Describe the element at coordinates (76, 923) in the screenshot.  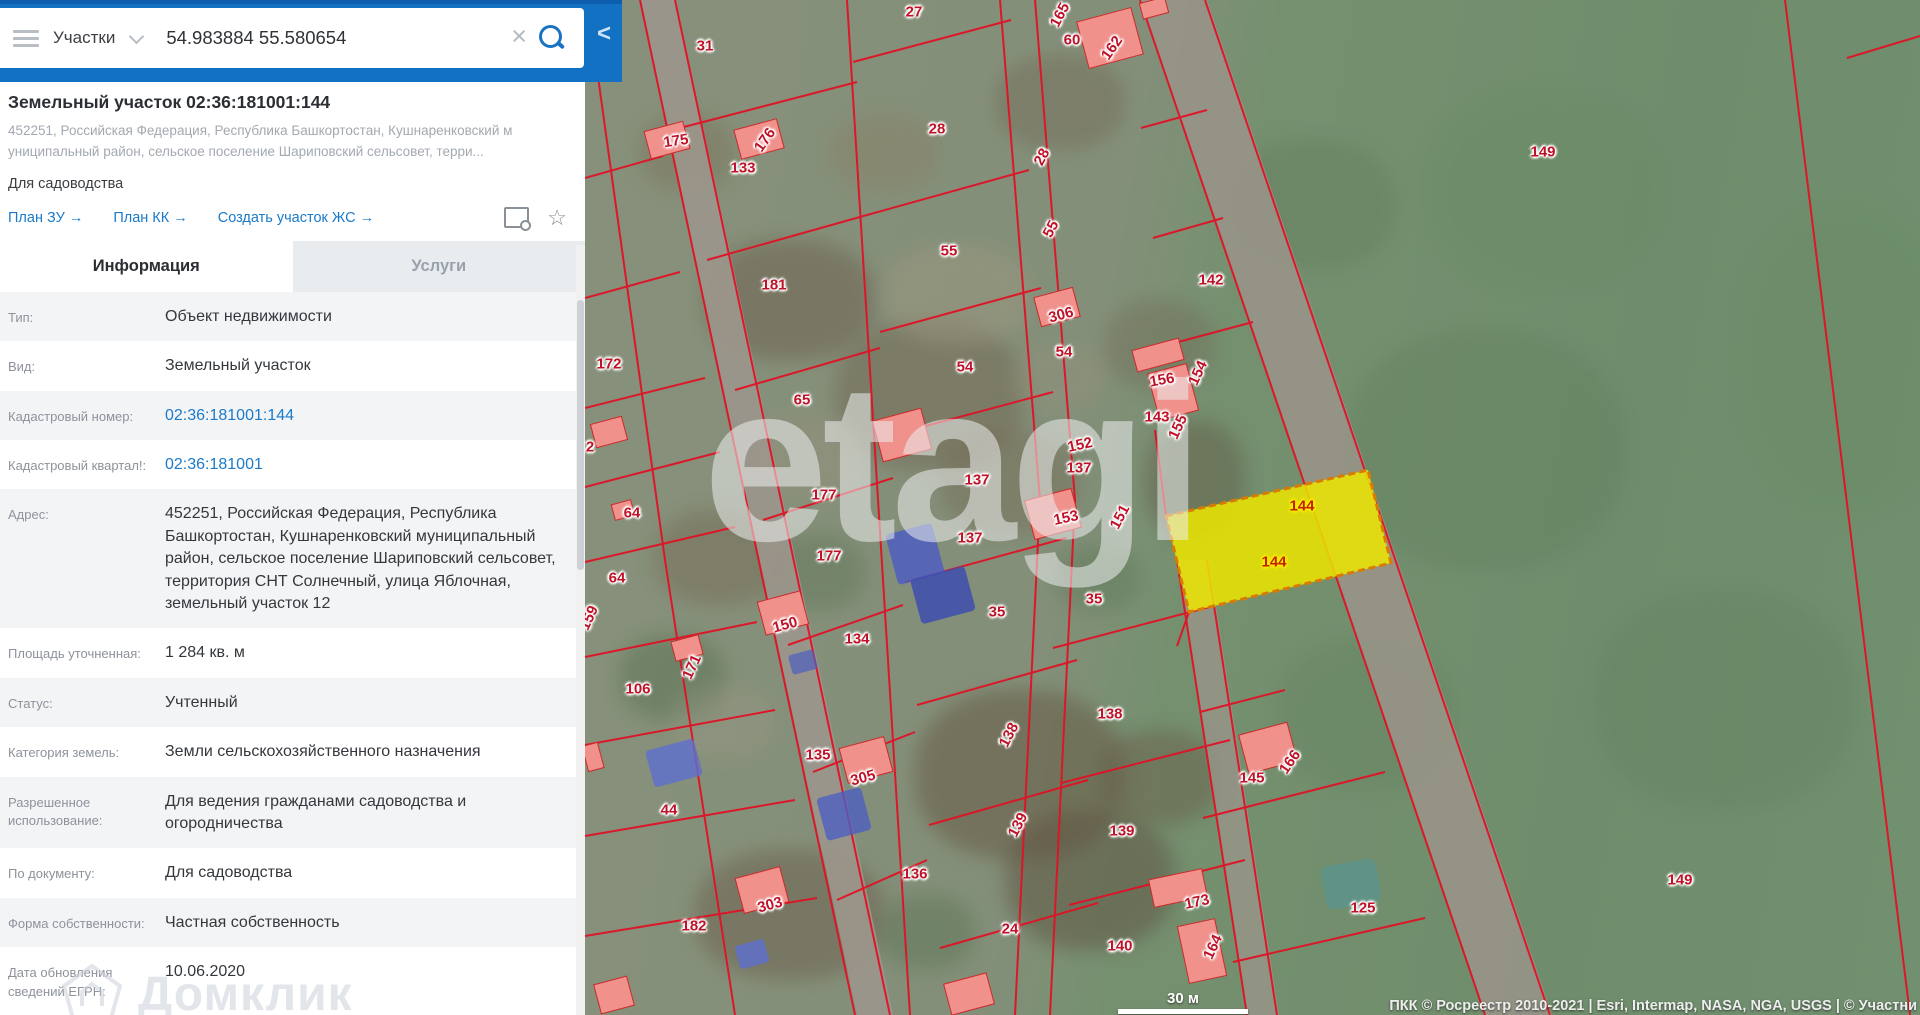
I see `attribute-label: Форма собственности:` at that location.